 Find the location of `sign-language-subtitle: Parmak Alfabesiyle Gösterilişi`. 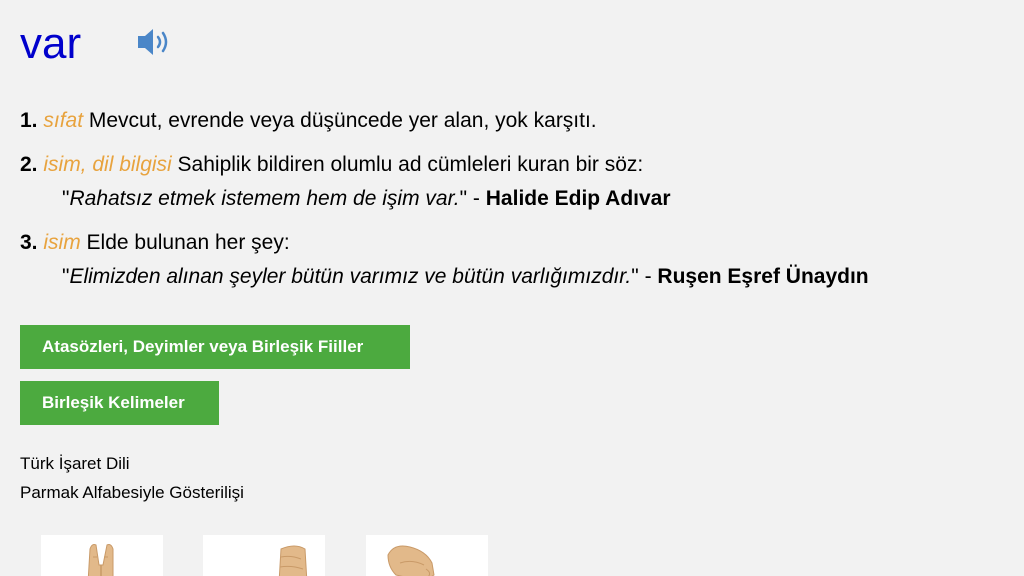

sign-language-subtitle: Parmak Alfabesiyle Gösterilişi is located at coordinates (132, 492).